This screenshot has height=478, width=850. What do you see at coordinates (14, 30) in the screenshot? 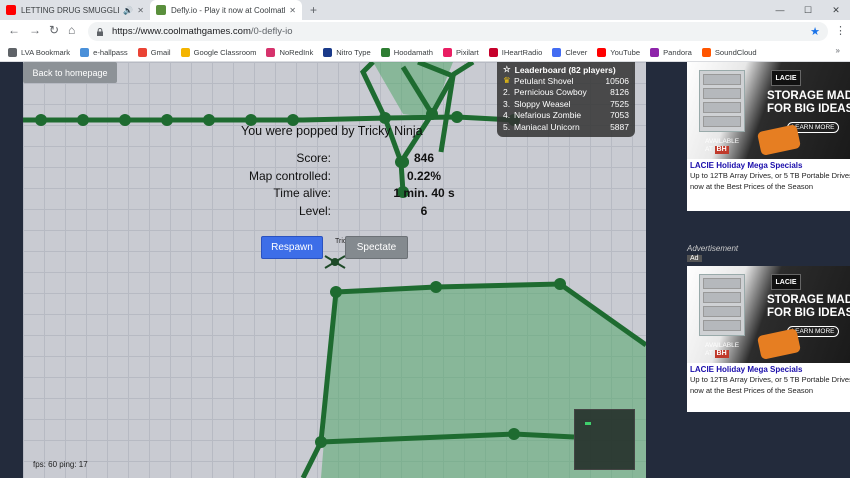
I see `back-icon: ←` at bounding box center [14, 30].